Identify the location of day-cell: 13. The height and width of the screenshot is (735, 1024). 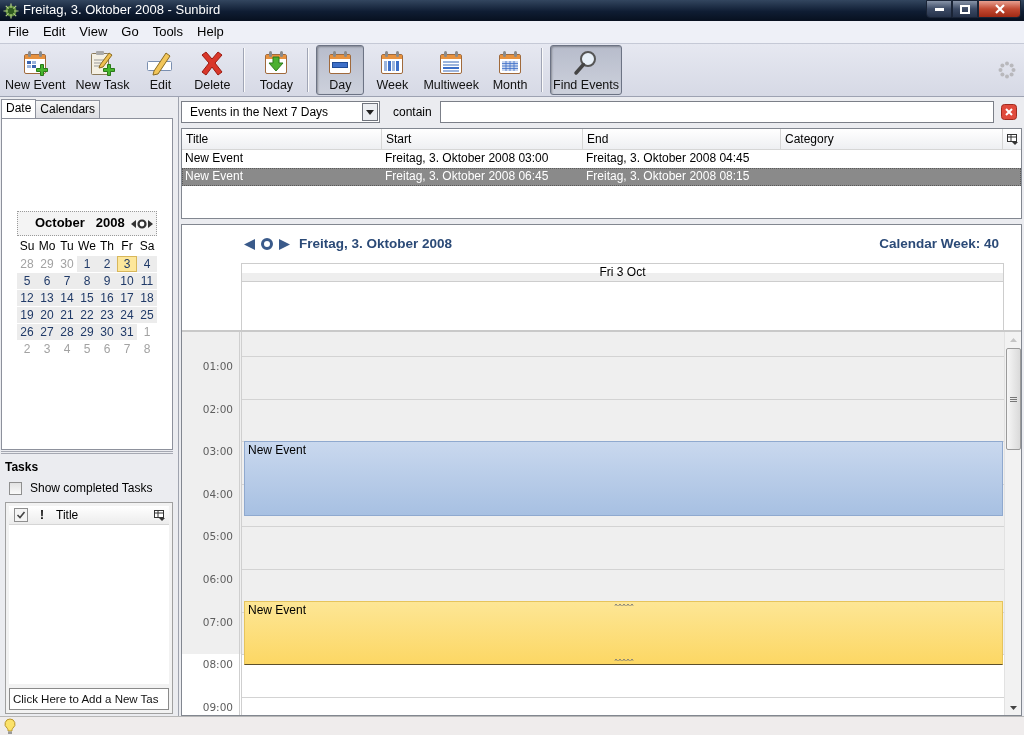
(47, 298).